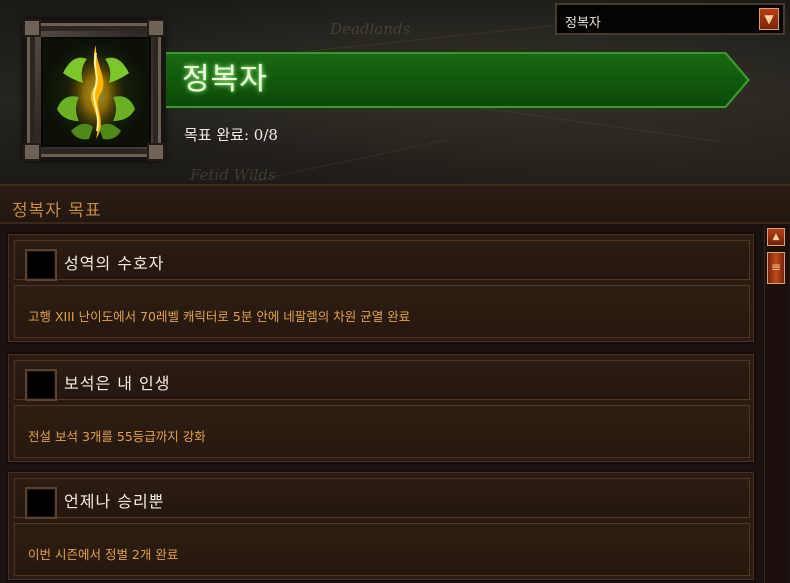 The height and width of the screenshot is (583, 790). I want to click on arrow-up-icon: ▲, so click(776, 237).